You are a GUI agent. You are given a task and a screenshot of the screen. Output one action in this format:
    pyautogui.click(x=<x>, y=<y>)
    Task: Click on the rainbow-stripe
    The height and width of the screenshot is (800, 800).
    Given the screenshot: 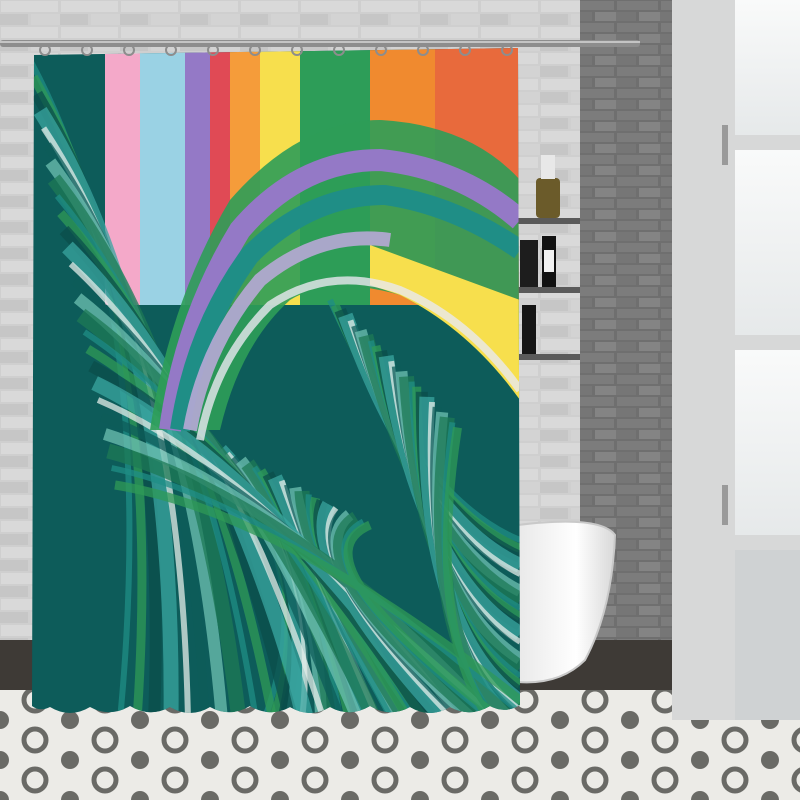 What is the action you would take?
    pyautogui.click(x=162, y=176)
    